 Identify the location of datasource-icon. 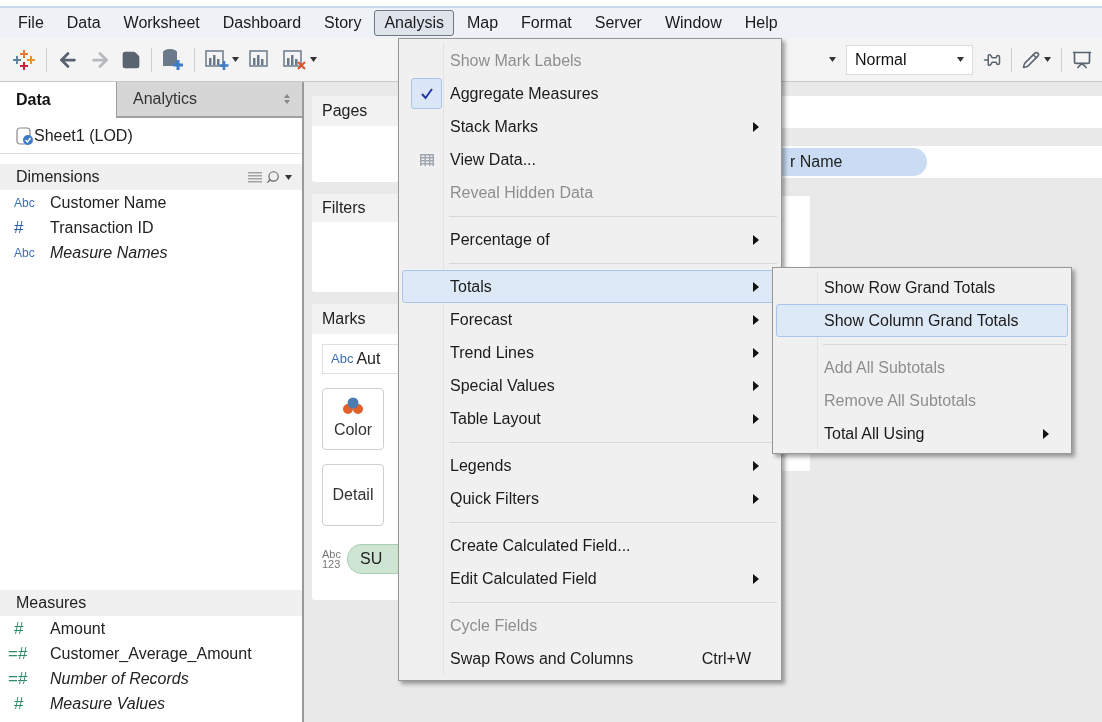
(25, 135).